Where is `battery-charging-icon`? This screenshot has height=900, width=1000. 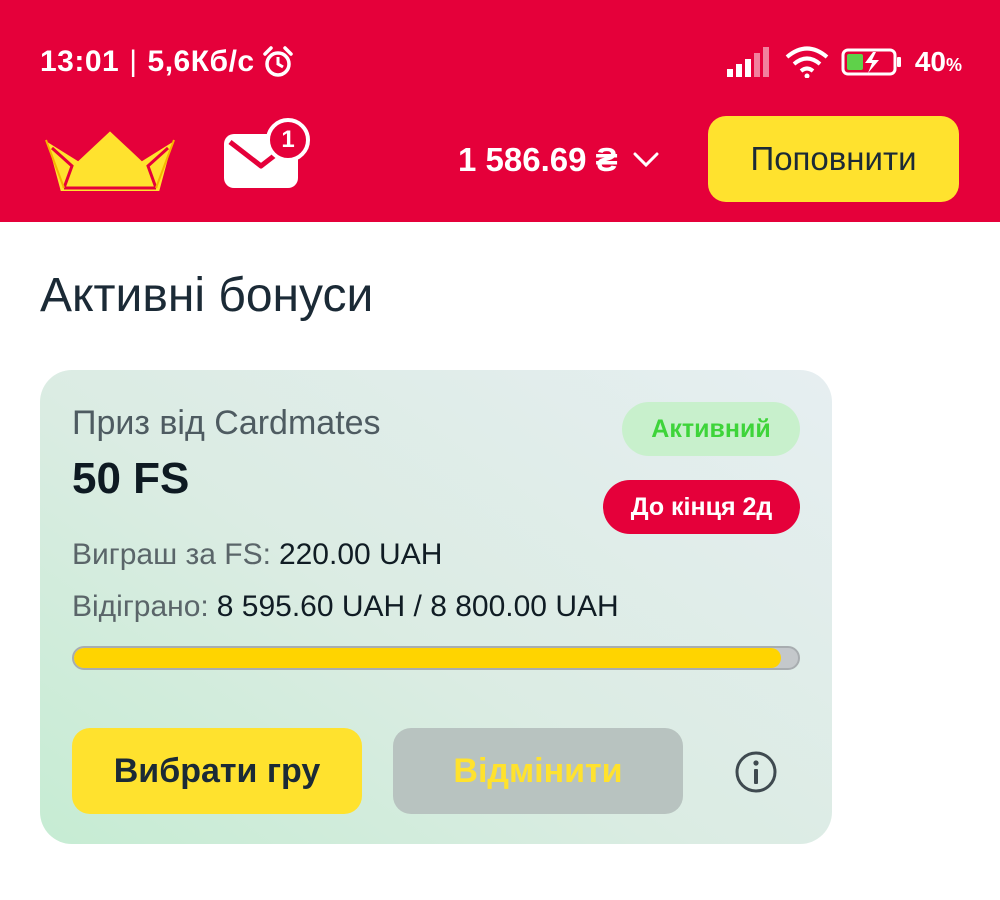 battery-charging-icon is located at coordinates (871, 62).